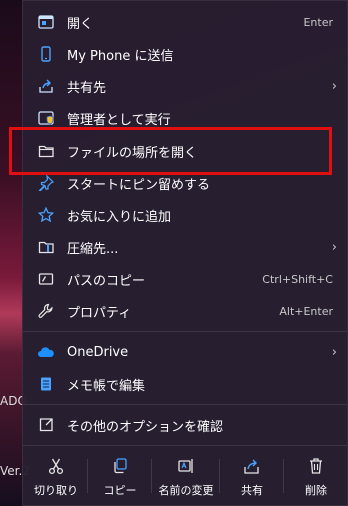 The height and width of the screenshot is (506, 348). I want to click on zip-folder-icon, so click(46, 247).